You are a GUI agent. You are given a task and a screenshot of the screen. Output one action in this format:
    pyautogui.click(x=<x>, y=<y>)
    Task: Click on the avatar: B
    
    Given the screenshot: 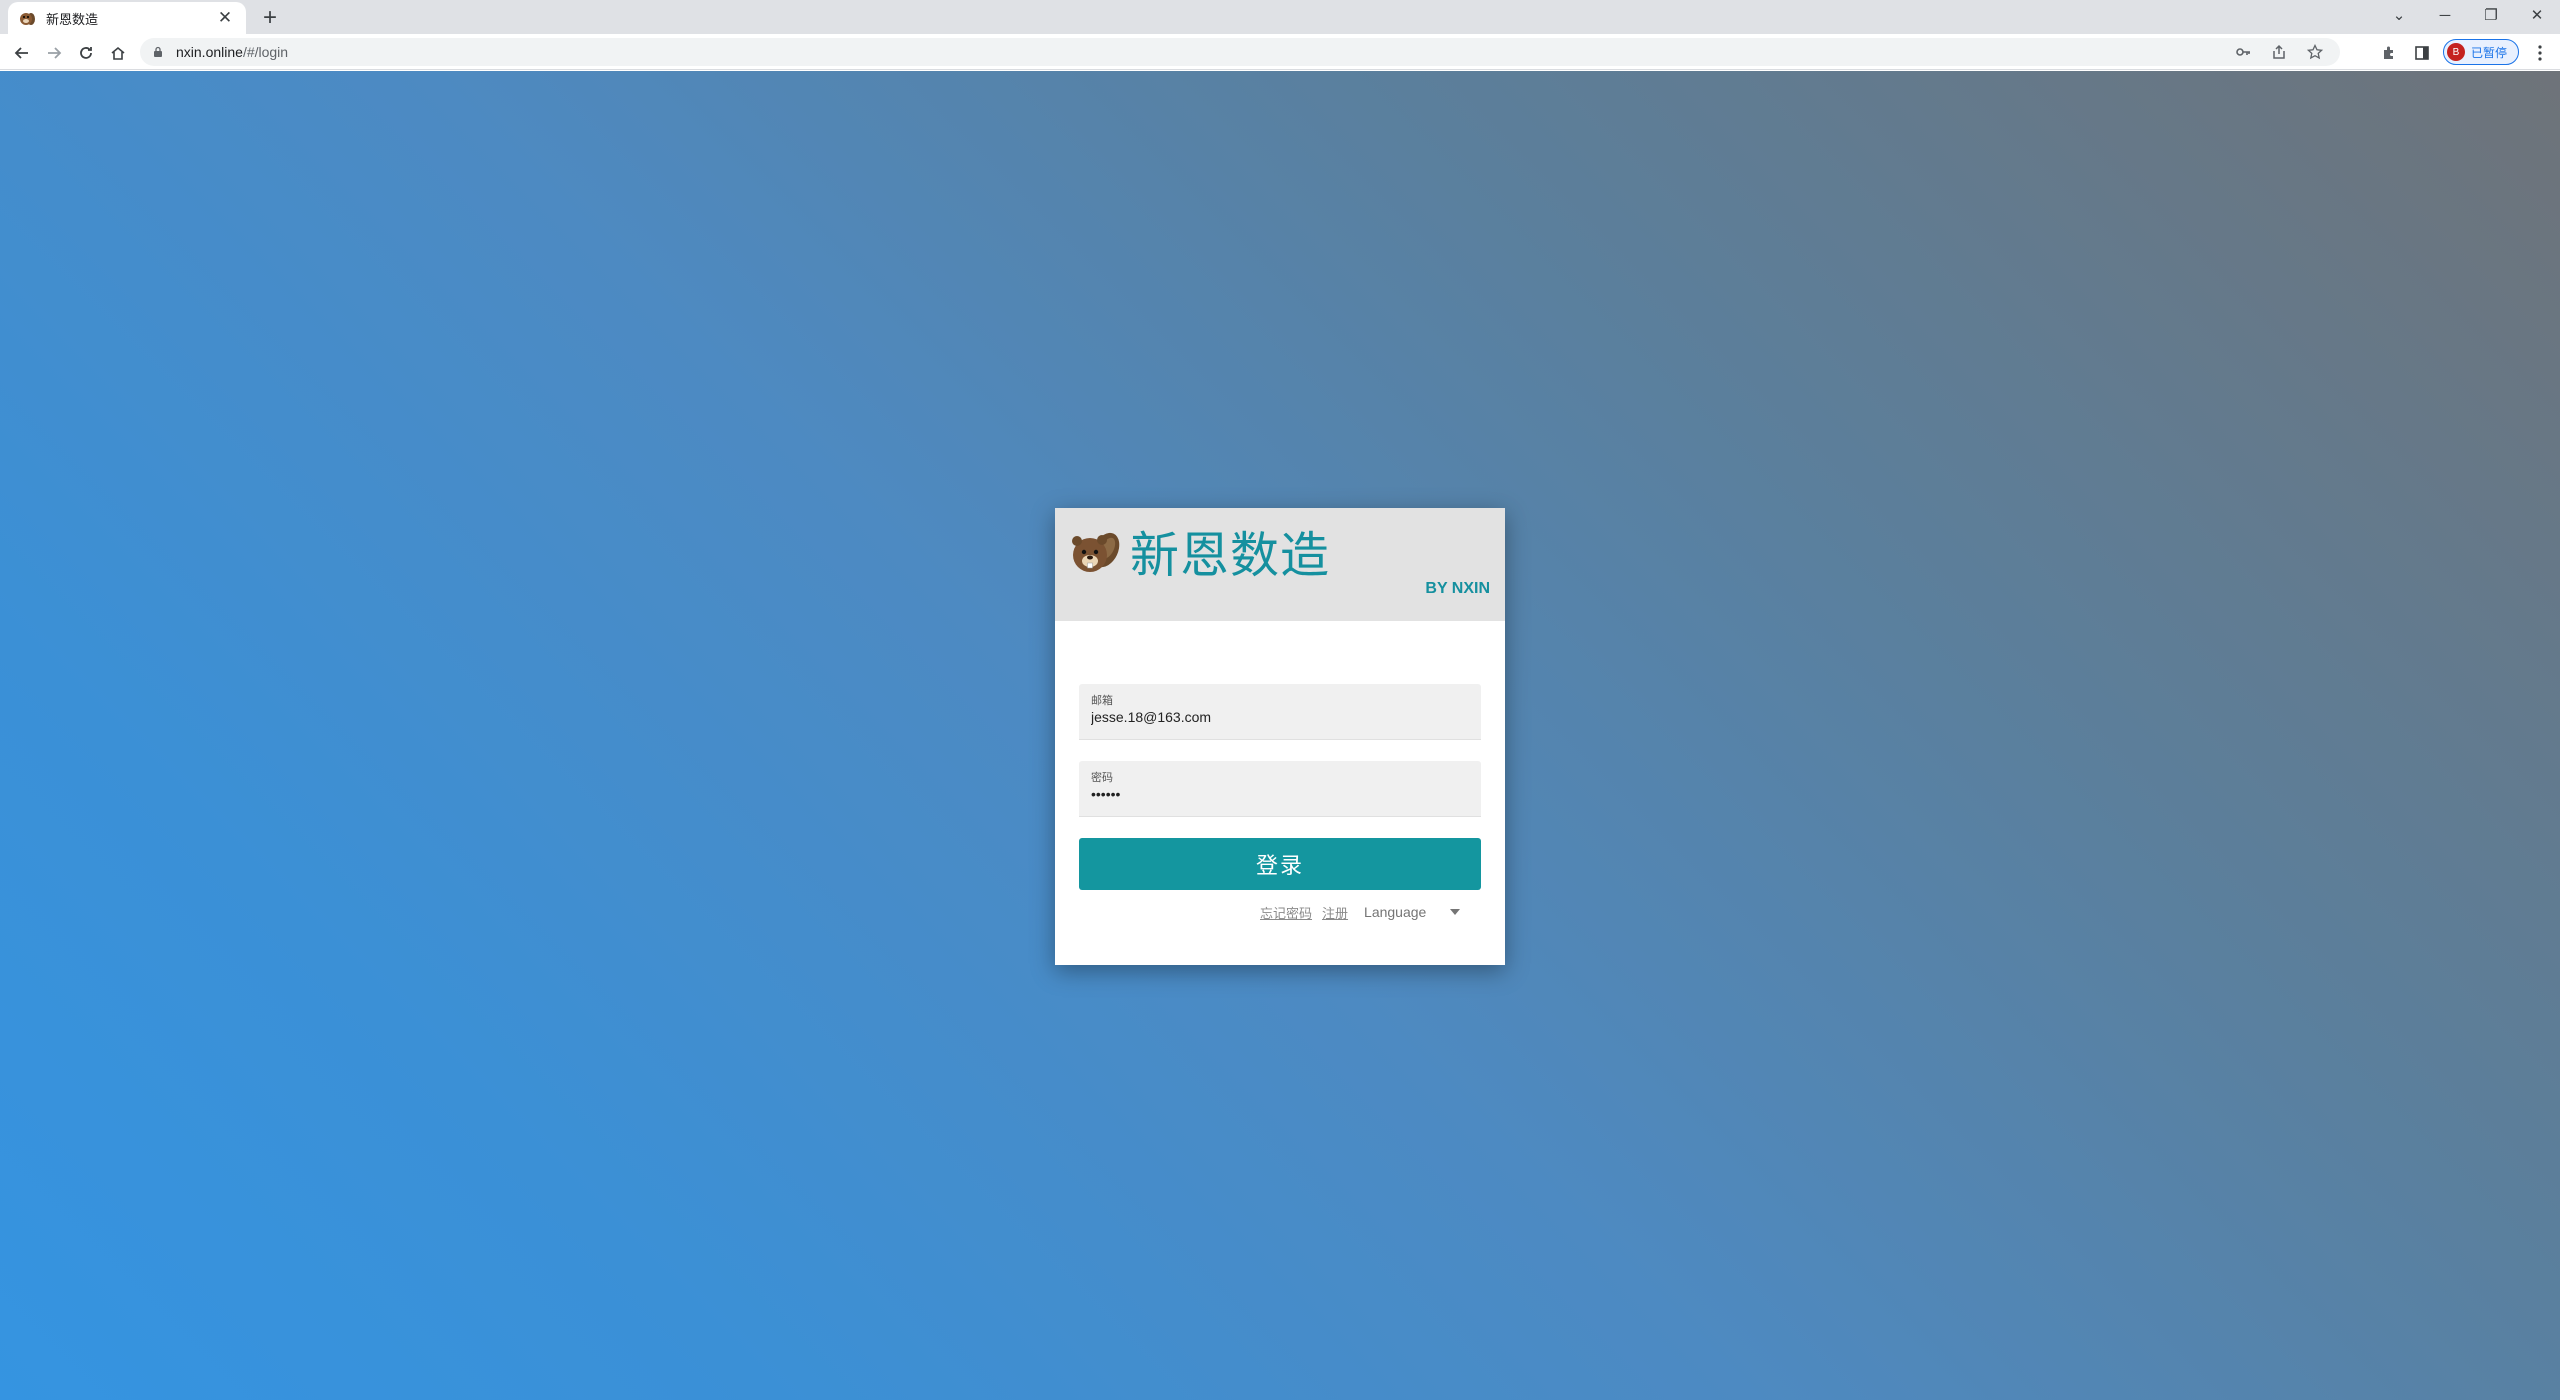 What is the action you would take?
    pyautogui.click(x=2456, y=52)
    